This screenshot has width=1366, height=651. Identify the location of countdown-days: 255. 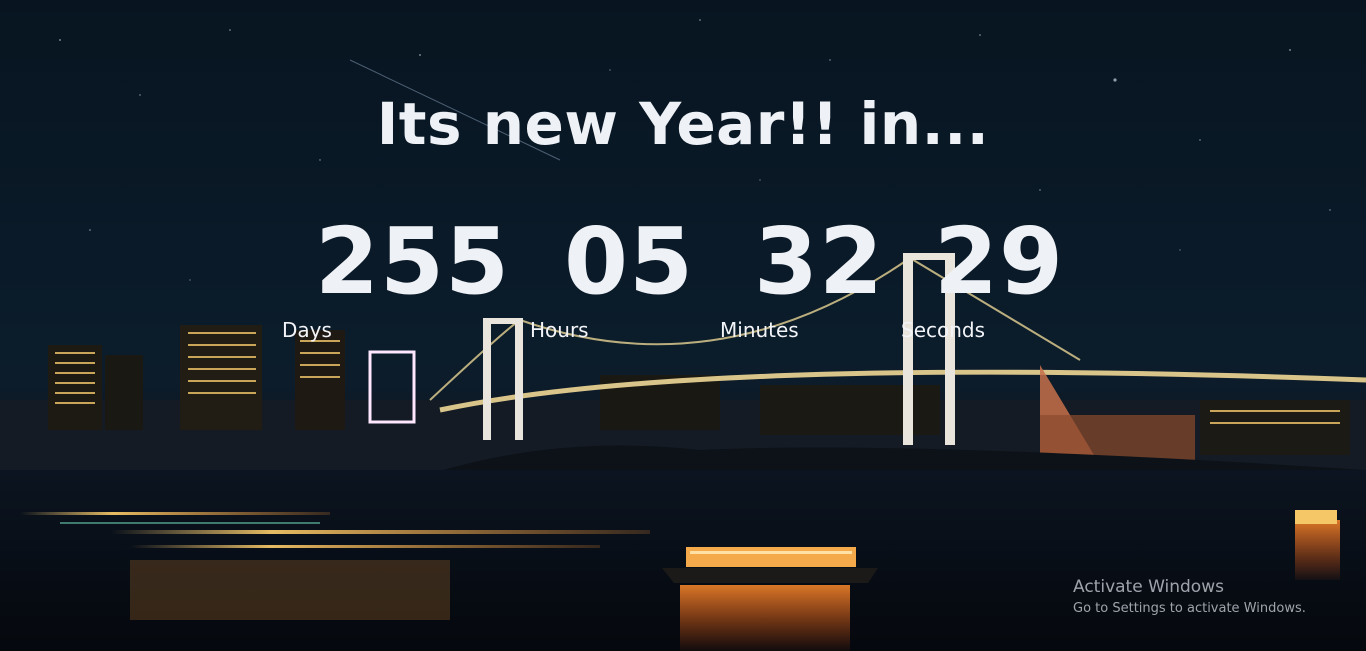
(412, 262).